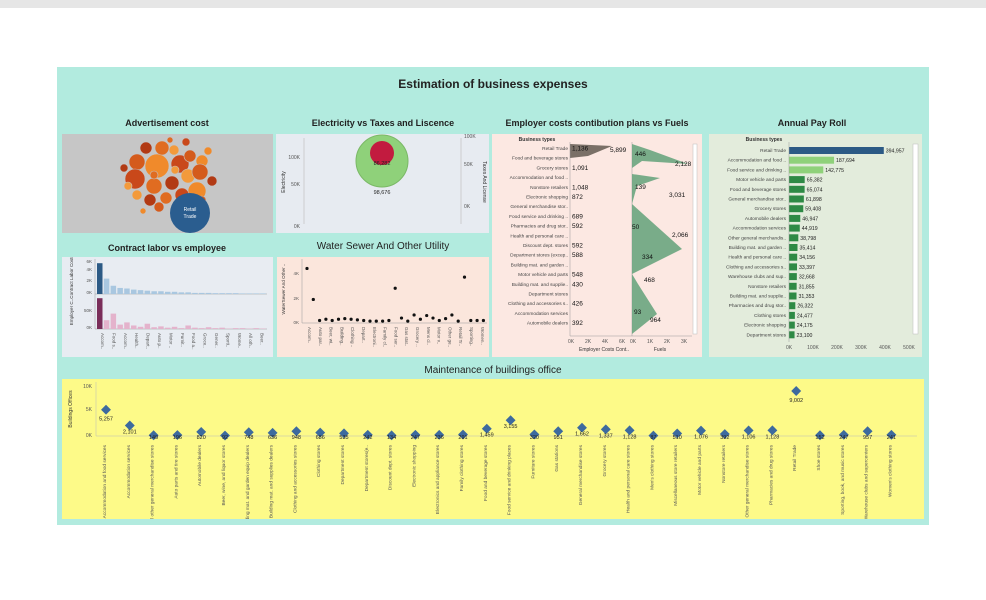 This screenshot has width=986, height=600. Describe the element at coordinates (190, 210) in the screenshot. I see `ad-bubble-label: Retail` at that location.